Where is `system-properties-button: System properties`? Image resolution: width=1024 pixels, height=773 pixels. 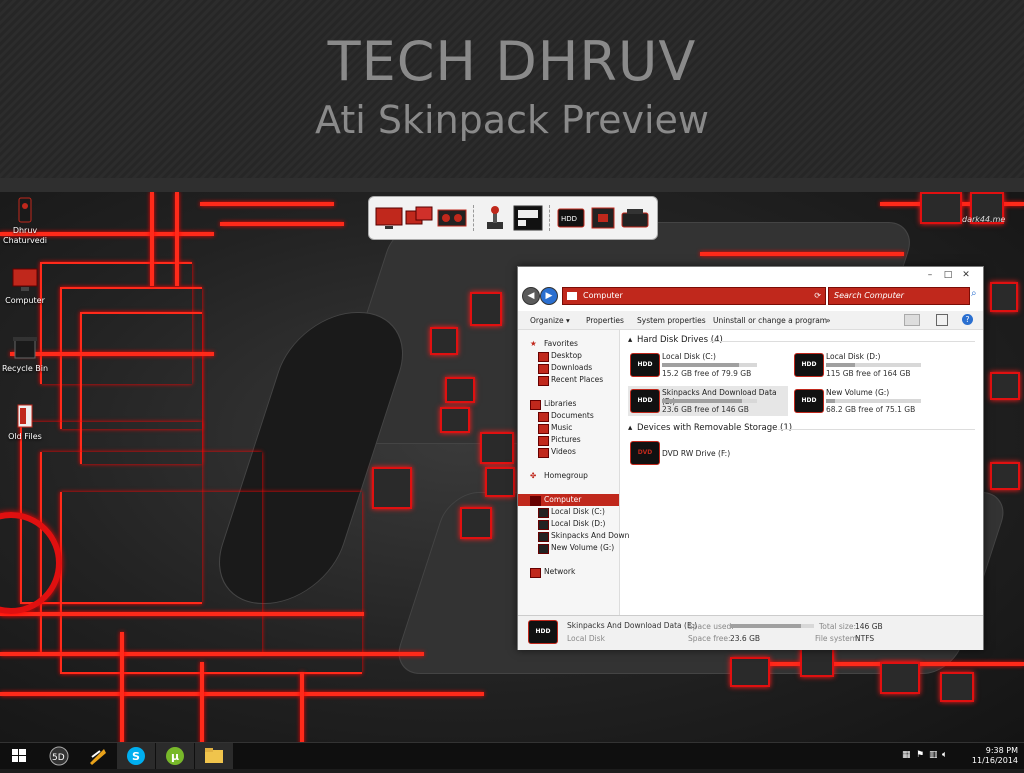
system-properties-button: System properties is located at coordinates (671, 320).